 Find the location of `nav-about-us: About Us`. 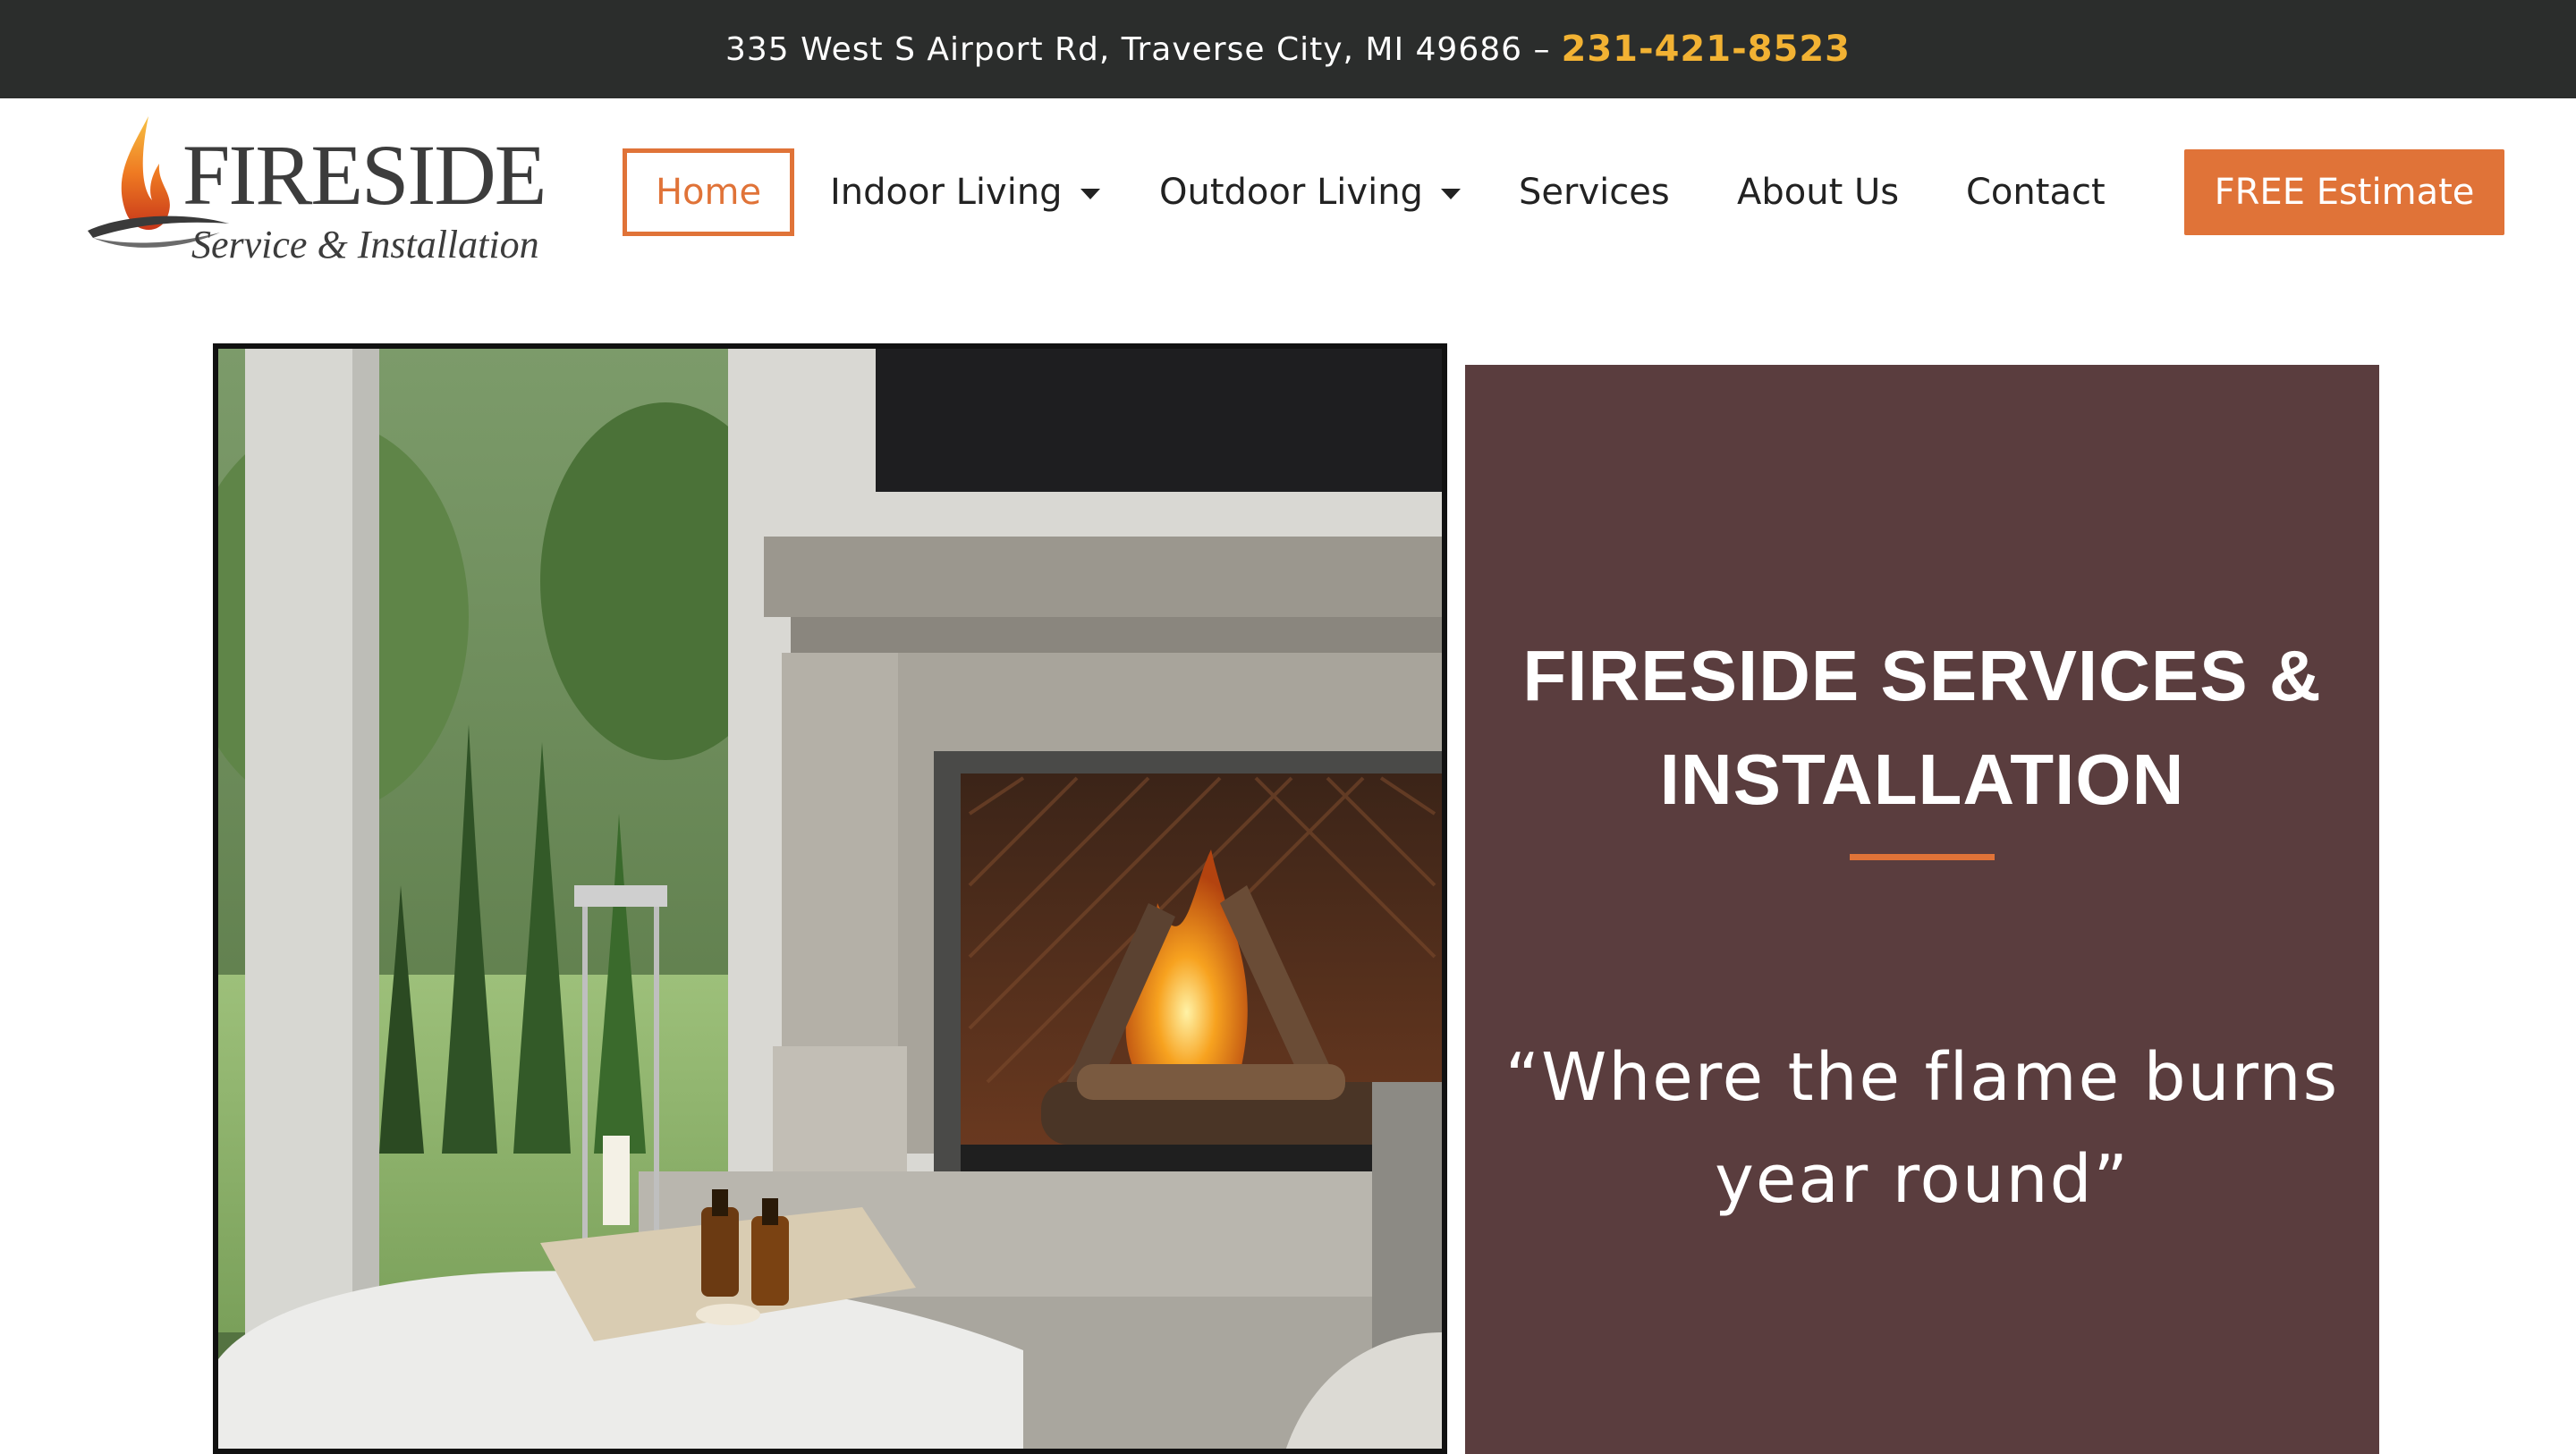

nav-about-us: About Us is located at coordinates (1818, 192).